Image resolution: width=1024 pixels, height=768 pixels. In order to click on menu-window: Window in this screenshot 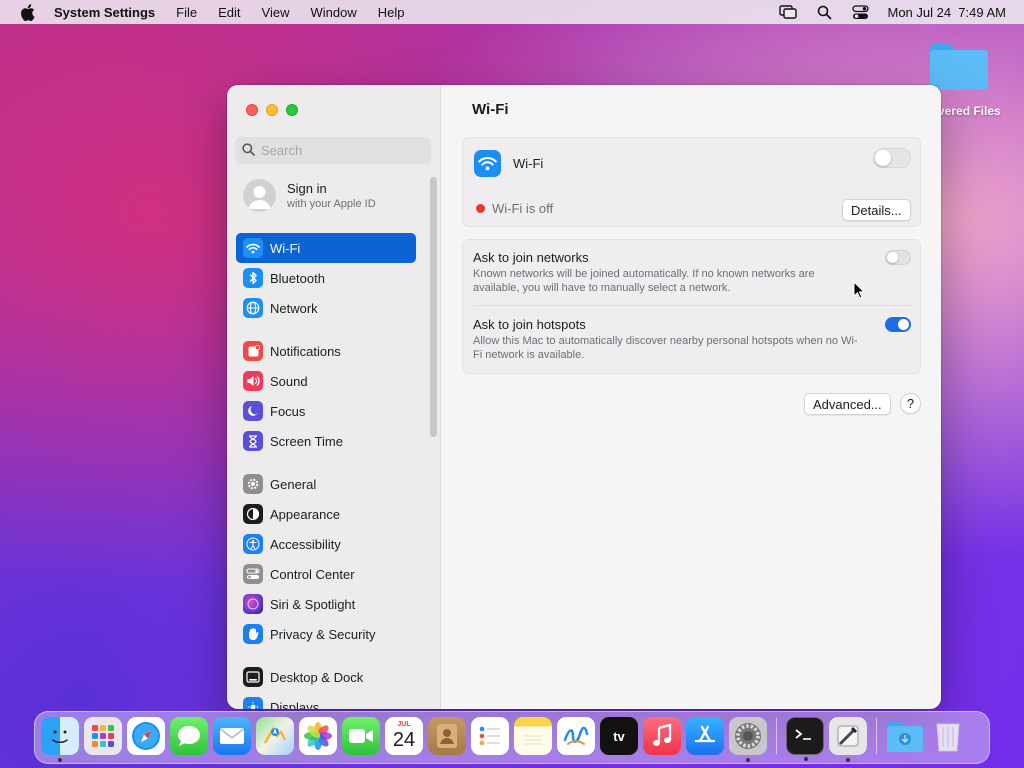, I will do `click(333, 12)`.